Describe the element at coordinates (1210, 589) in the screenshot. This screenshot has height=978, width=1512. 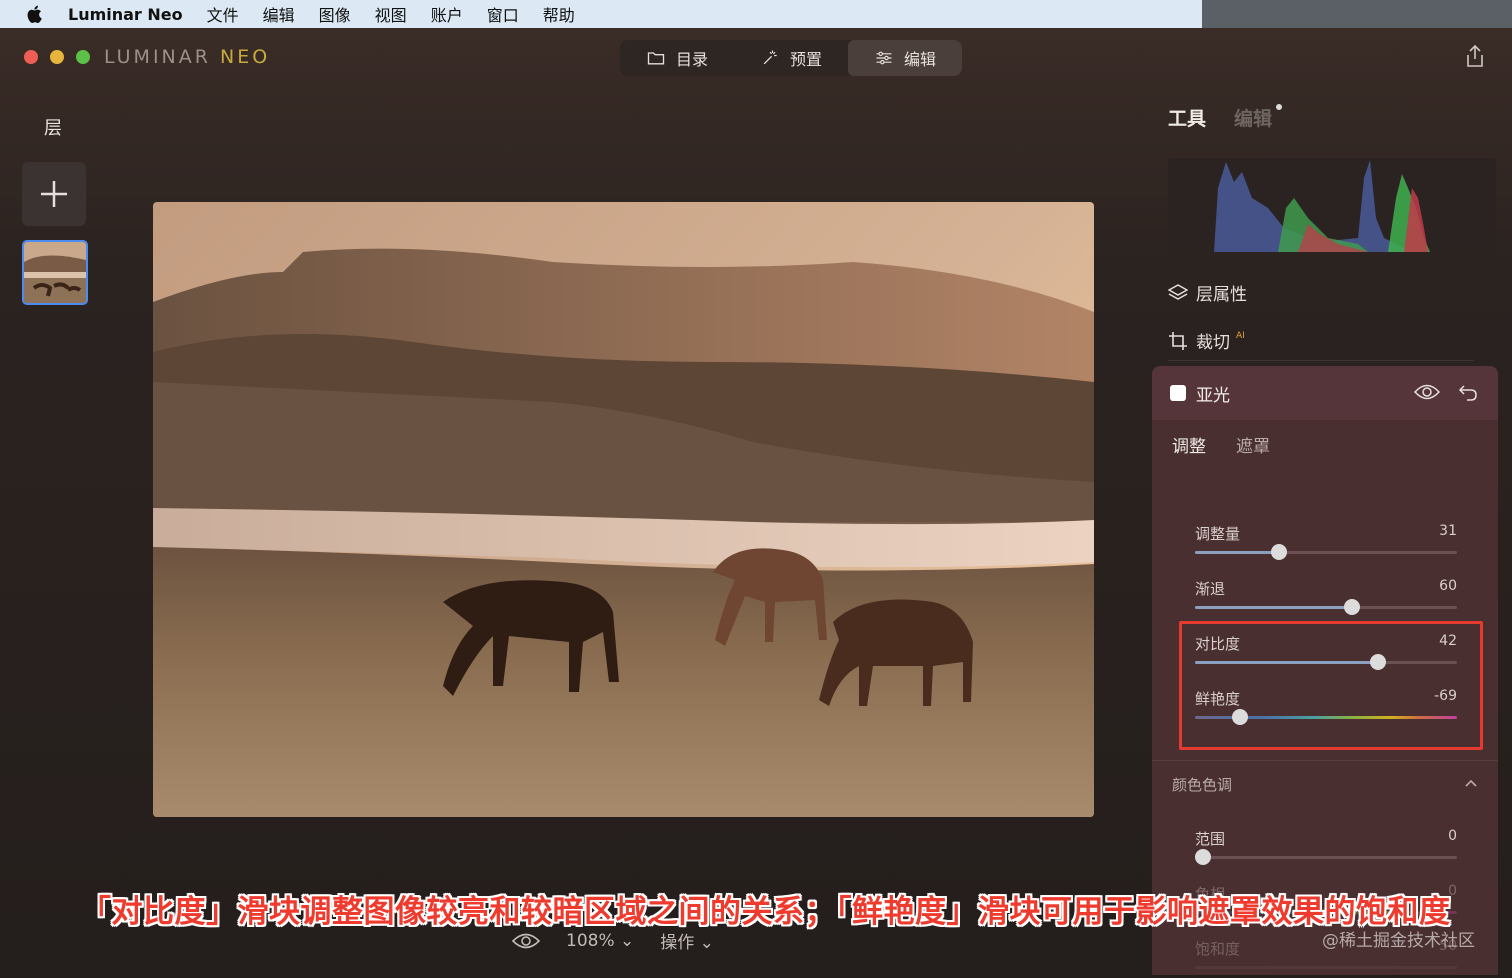
I see `fade-label: 渐退` at that location.